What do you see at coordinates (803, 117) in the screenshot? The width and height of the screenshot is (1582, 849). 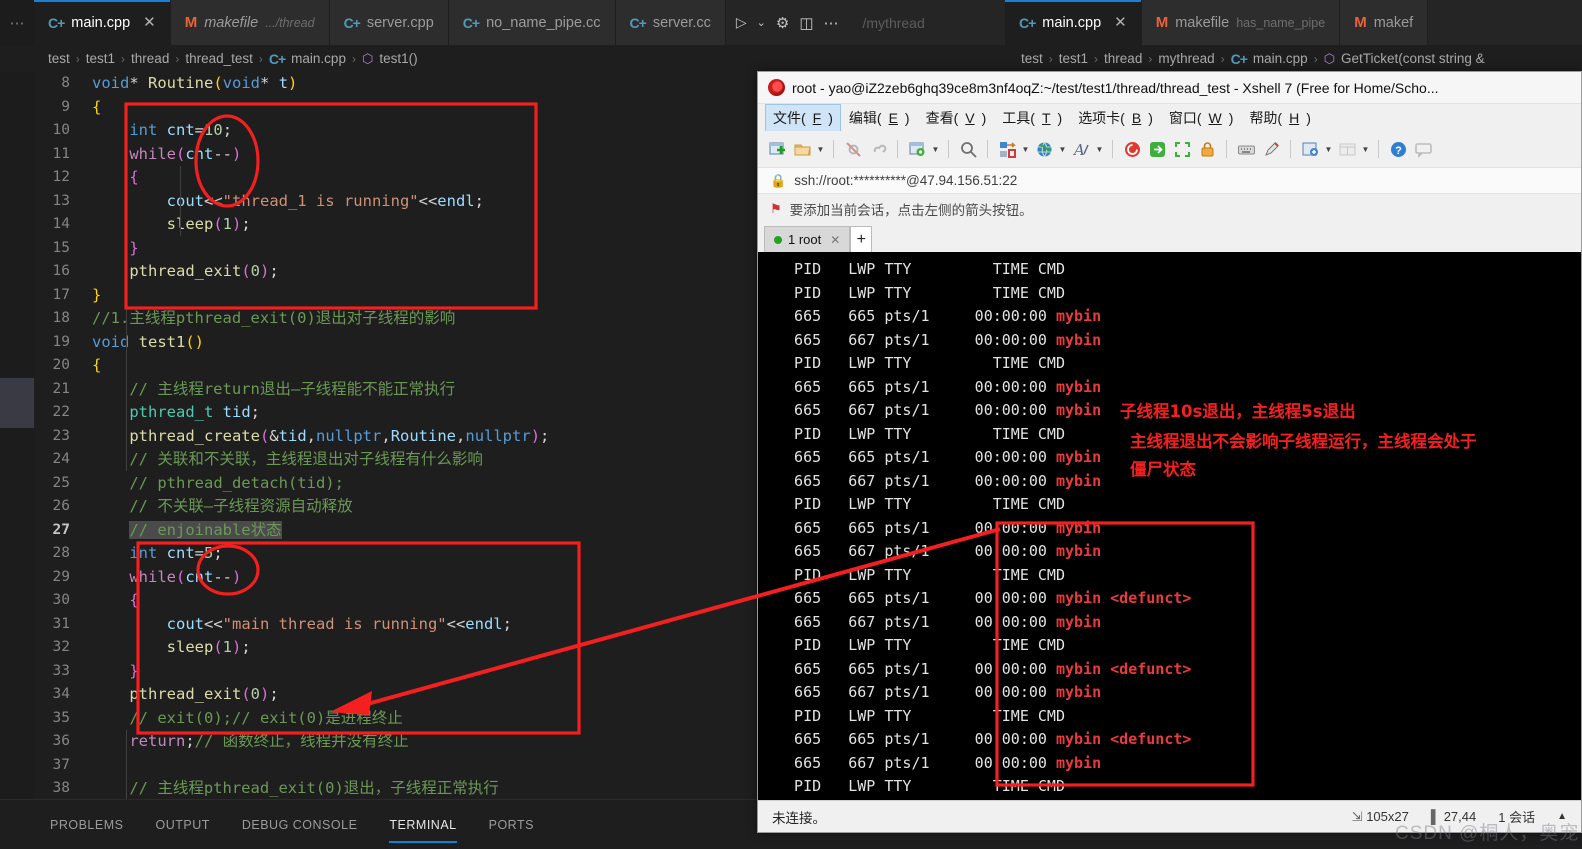 I see `menu-item-f: 文件(F)` at bounding box center [803, 117].